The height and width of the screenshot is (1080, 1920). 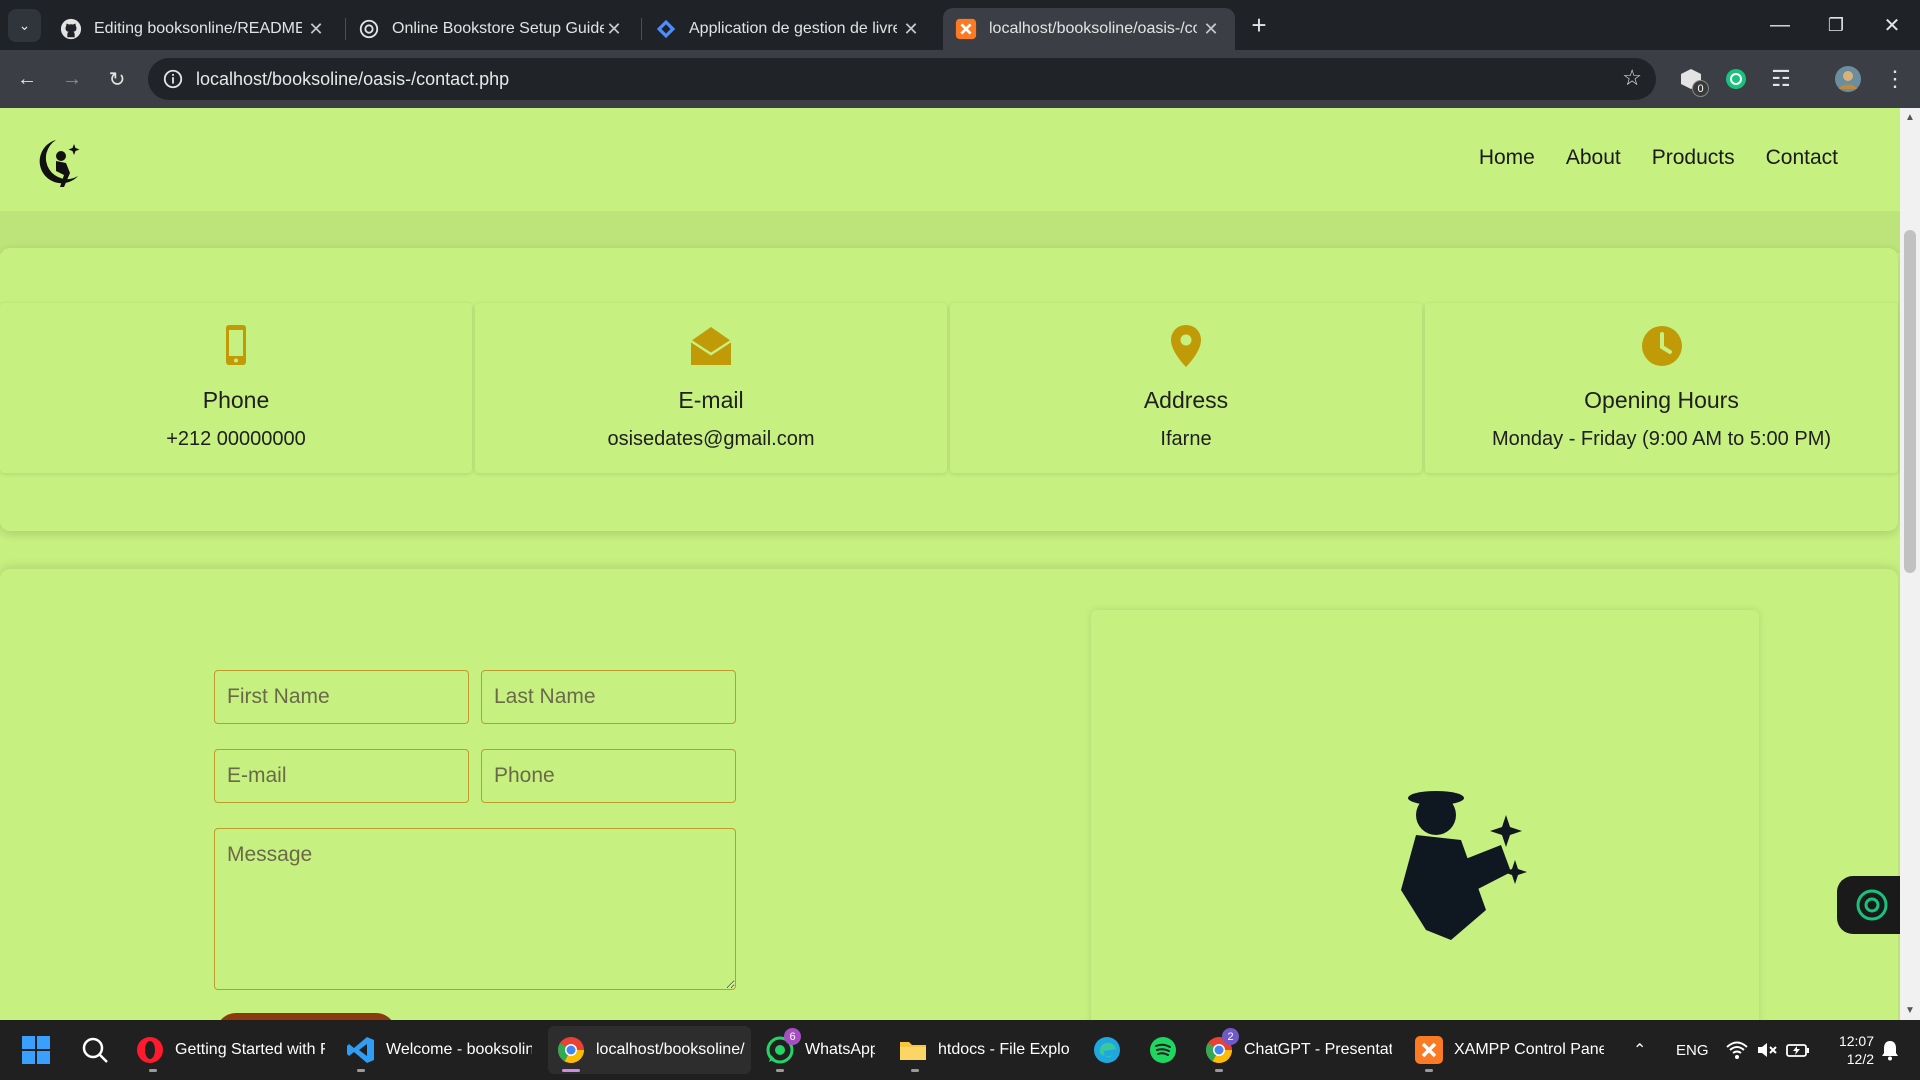 I want to click on star-icon: ☆, so click(x=1632, y=78).